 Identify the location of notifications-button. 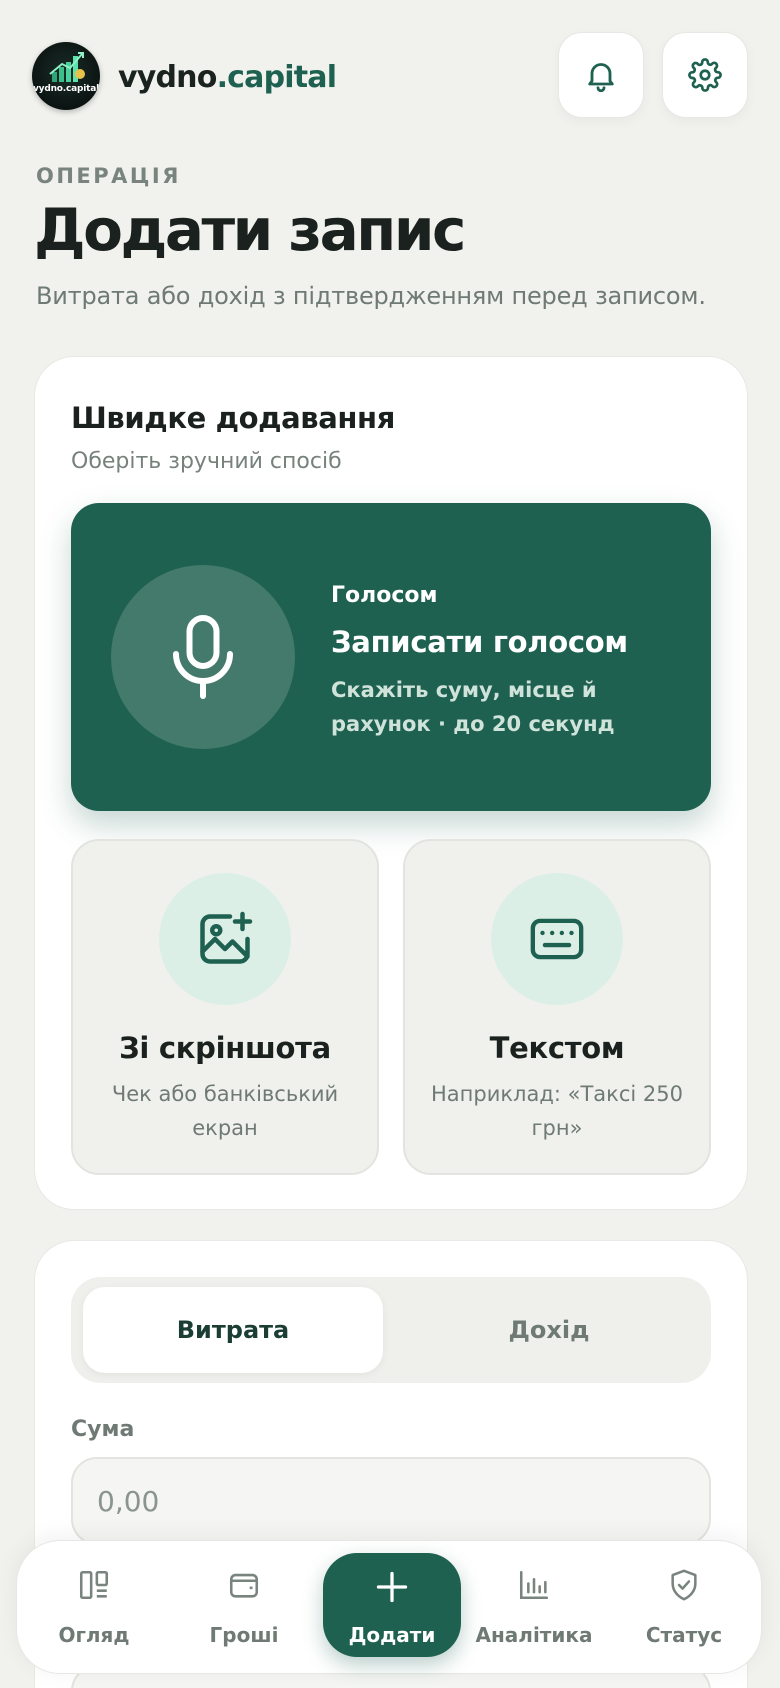
(601, 75).